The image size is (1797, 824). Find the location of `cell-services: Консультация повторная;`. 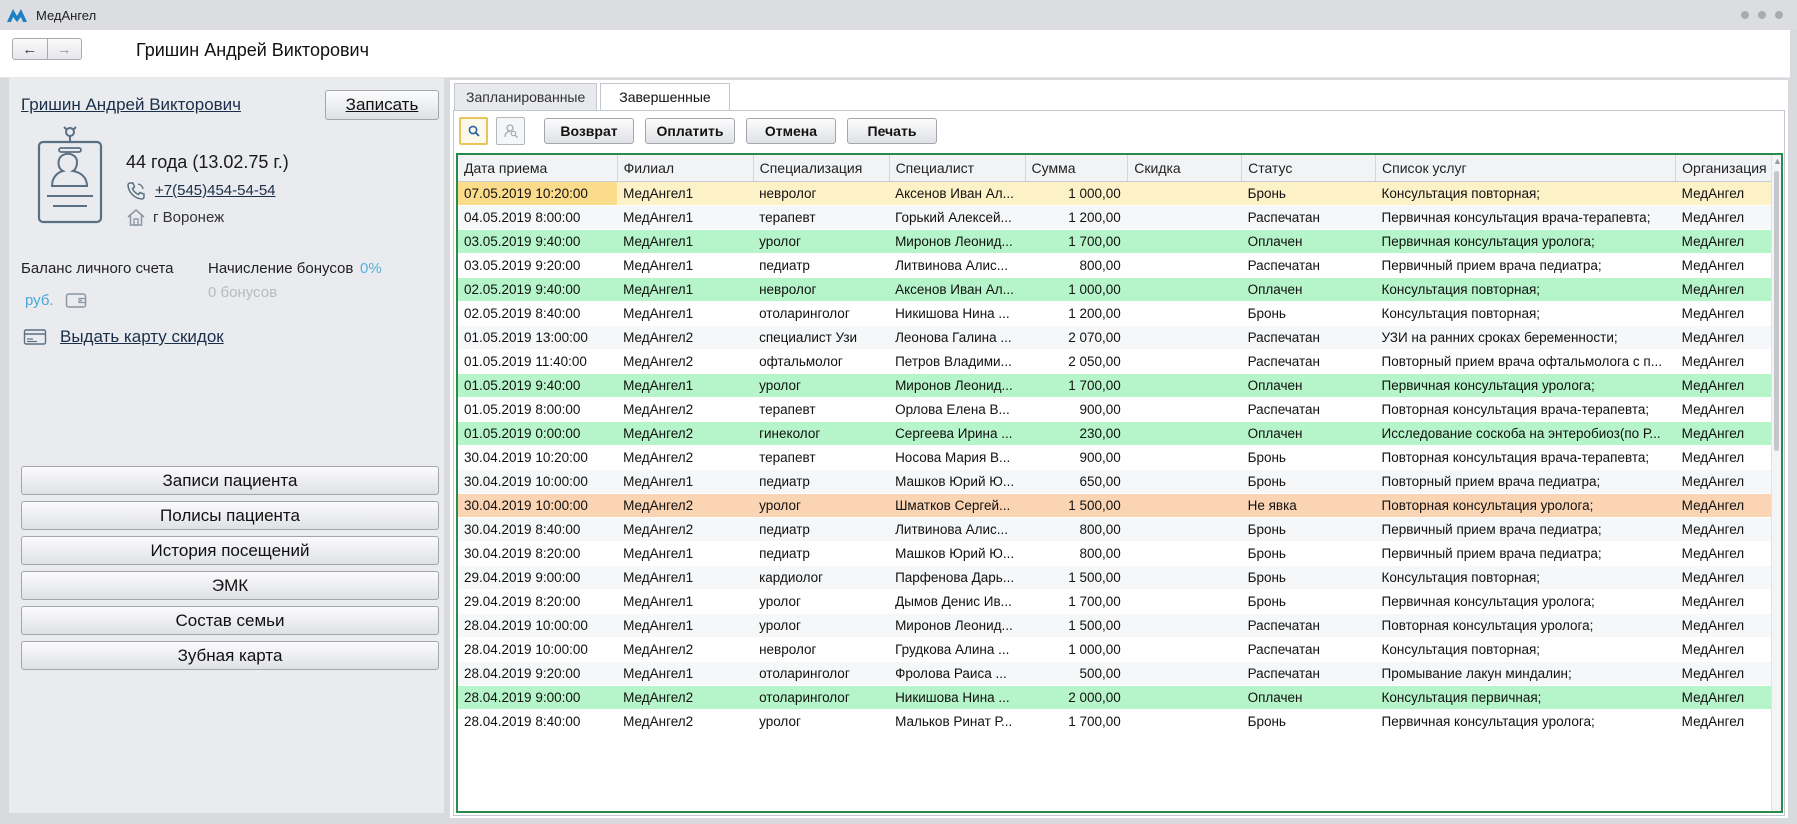

cell-services: Консультация повторная; is located at coordinates (1525, 289).